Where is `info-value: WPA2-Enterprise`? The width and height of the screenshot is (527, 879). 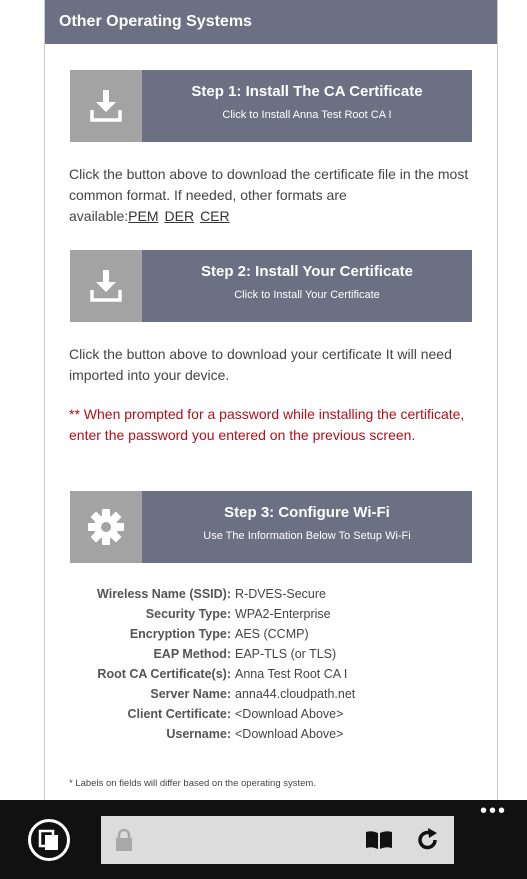 info-value: WPA2-Enterprise is located at coordinates (283, 614).